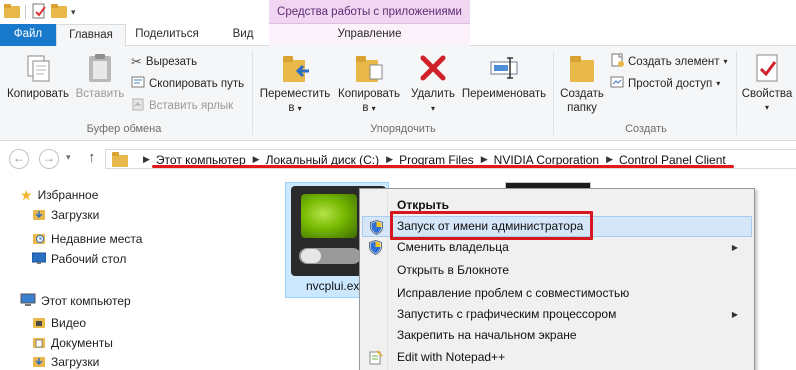 This screenshot has width=796, height=370. What do you see at coordinates (59, 12) in the screenshot?
I see `new-folder-quick-icon` at bounding box center [59, 12].